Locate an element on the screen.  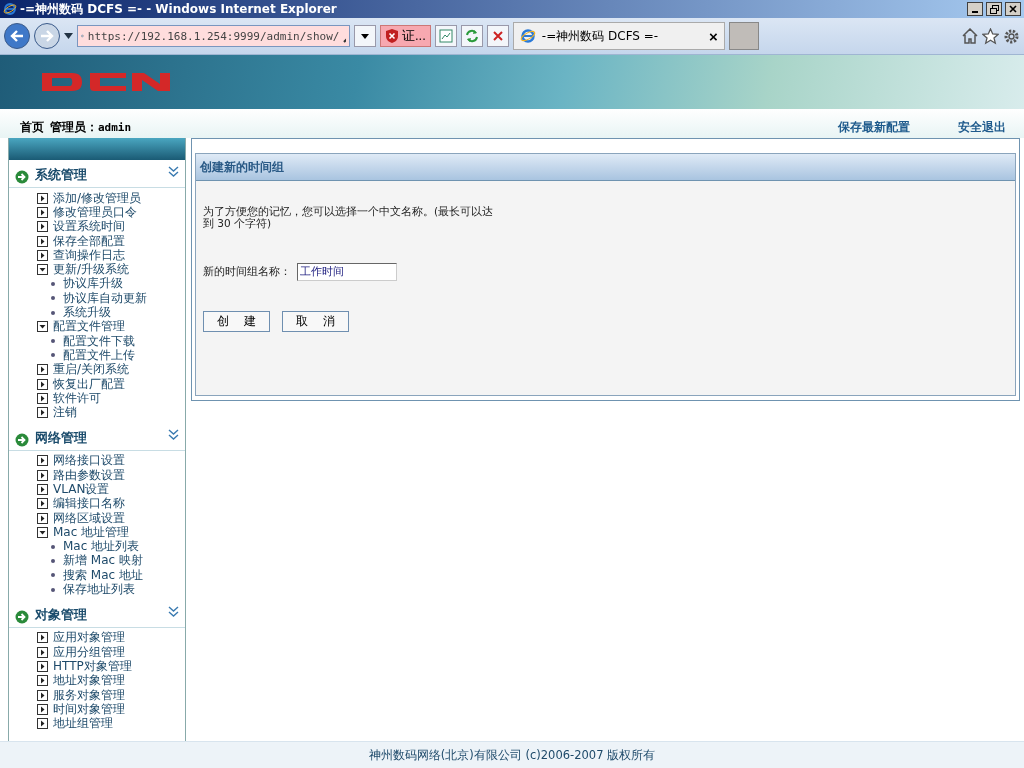
refresh-icon is located at coordinates (471, 36).